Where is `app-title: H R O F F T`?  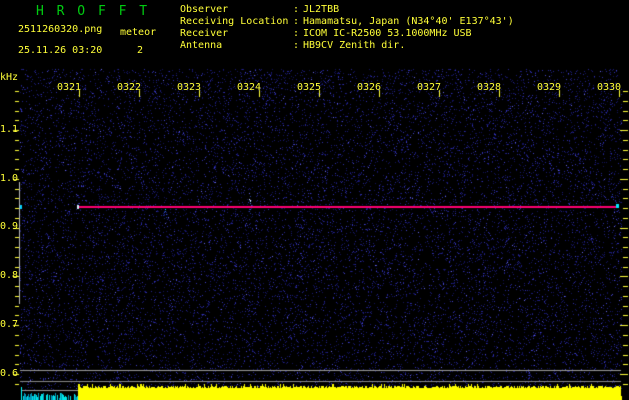
app-title: H R O F F T is located at coordinates (93, 11).